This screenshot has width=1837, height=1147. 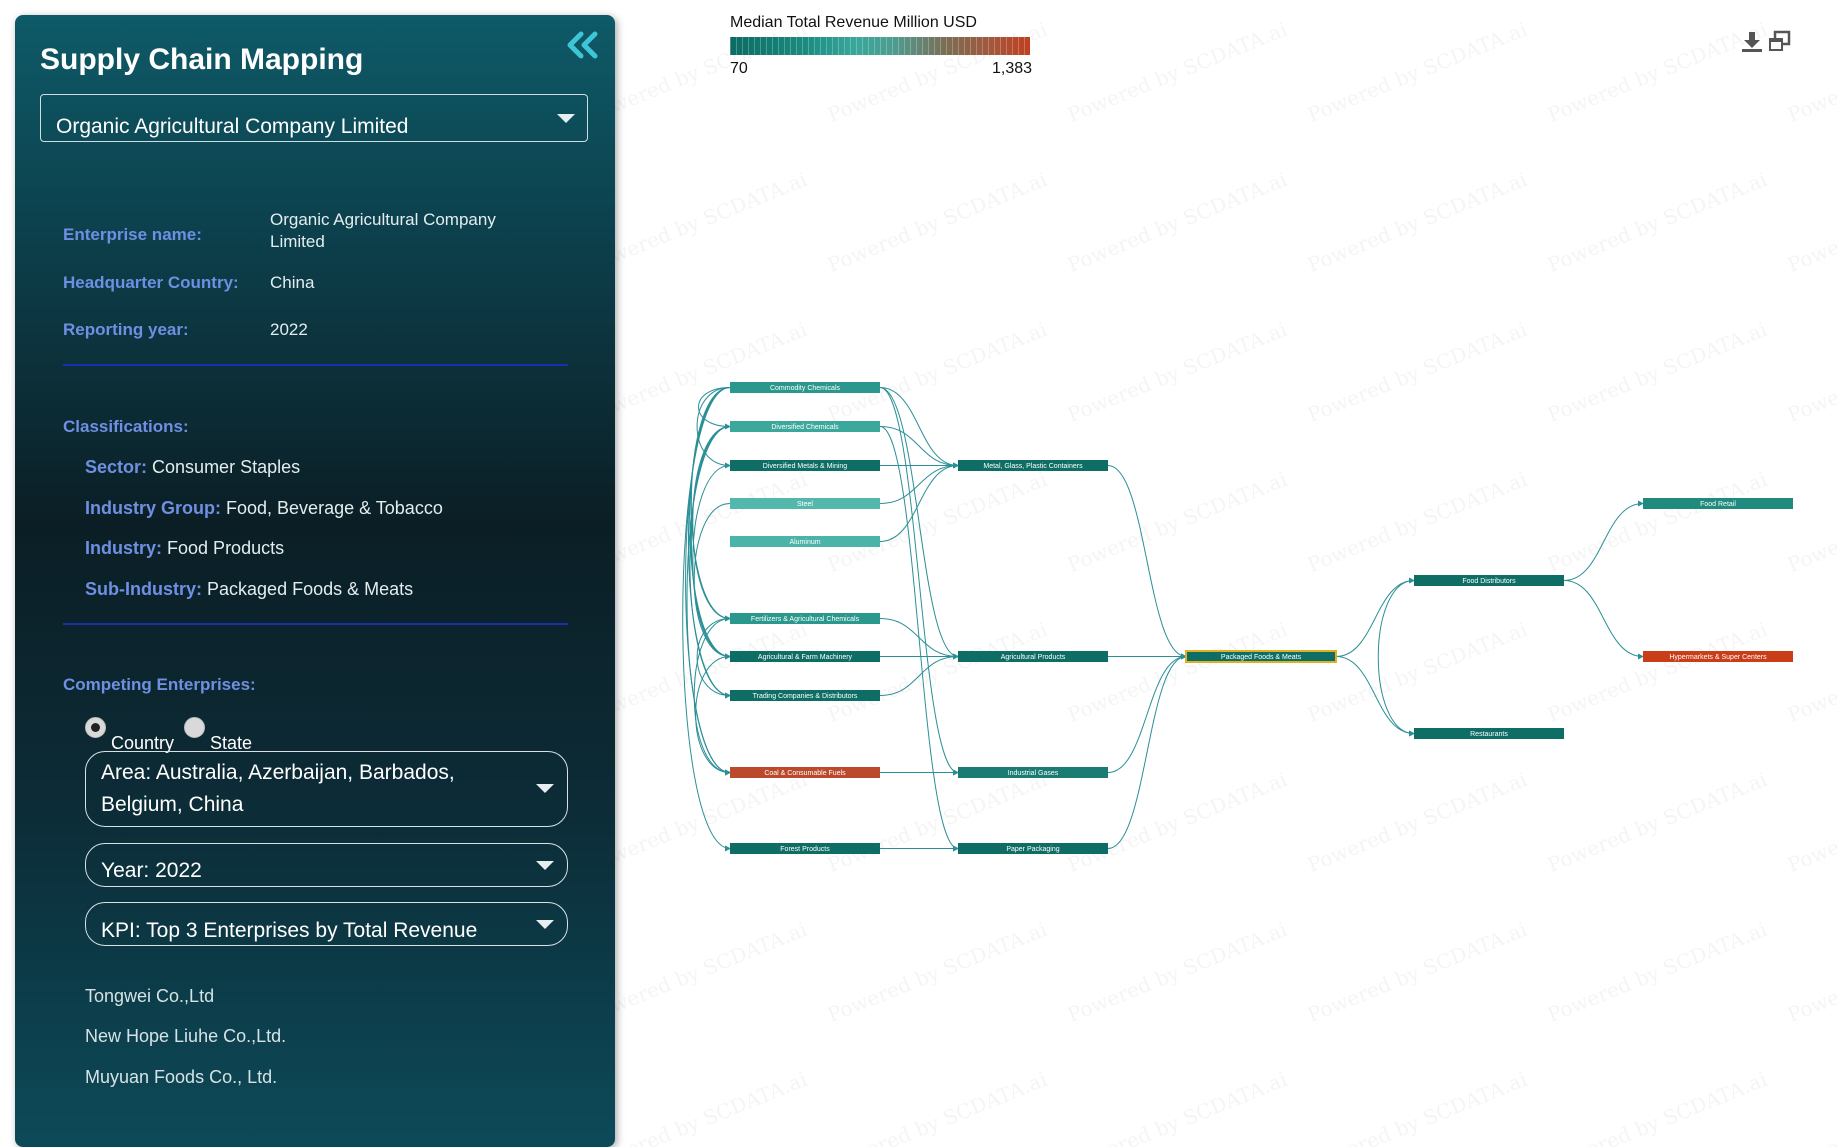 What do you see at coordinates (919, 674) in the screenshot?
I see `edge-tcd-ap` at bounding box center [919, 674].